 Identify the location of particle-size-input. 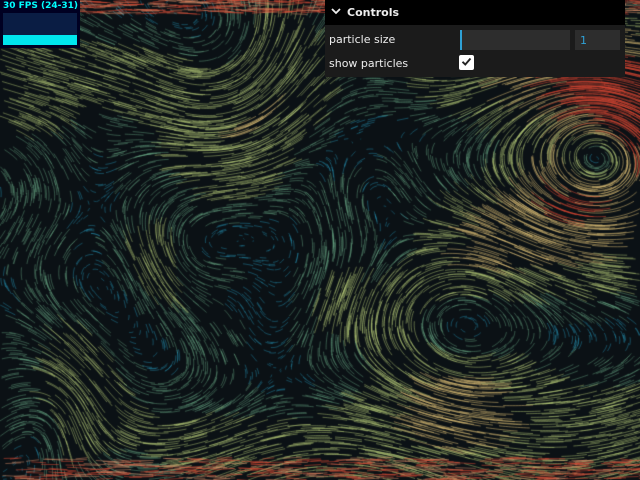
(597, 40).